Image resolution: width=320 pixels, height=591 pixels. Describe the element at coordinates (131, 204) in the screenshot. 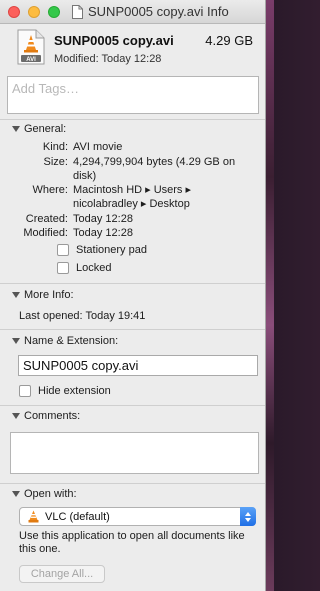

I see `where-value-line2: nicolabradley ▸ Desktop` at that location.